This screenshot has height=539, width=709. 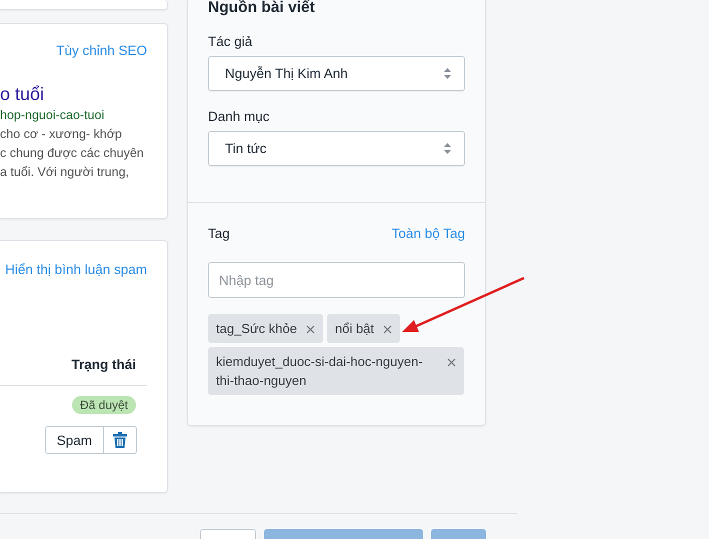 I want to click on delete-button, so click(x=120, y=440).